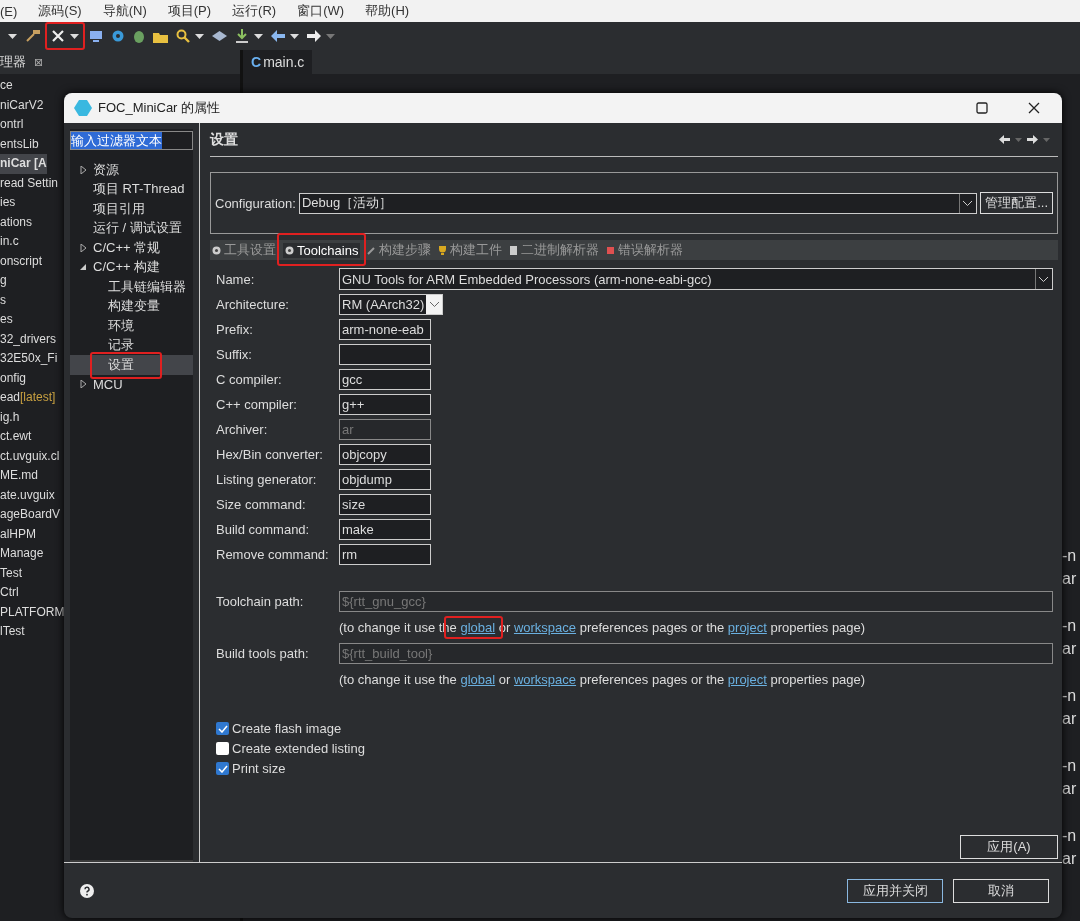 This screenshot has height=921, width=1080. I want to click on architecture-dropdown: RM (AArch32), so click(391, 304).